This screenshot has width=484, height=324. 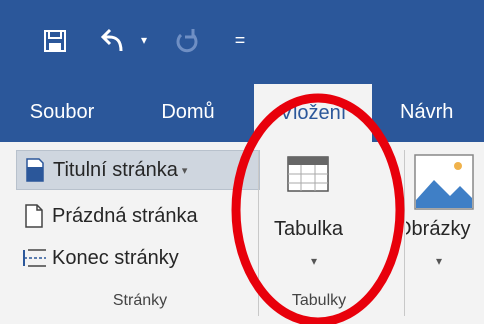 I want to click on customize-glyph: =, so click(x=240, y=39).